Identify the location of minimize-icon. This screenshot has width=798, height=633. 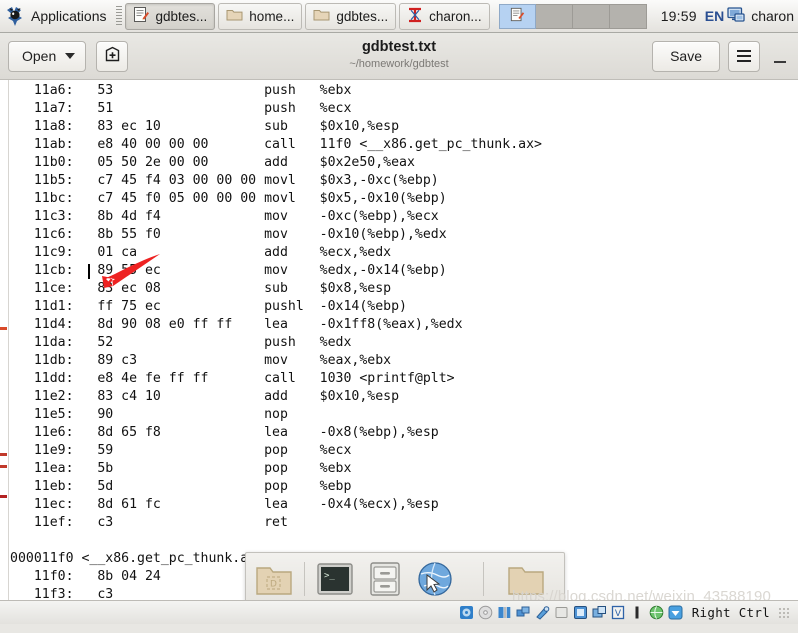
(780, 62).